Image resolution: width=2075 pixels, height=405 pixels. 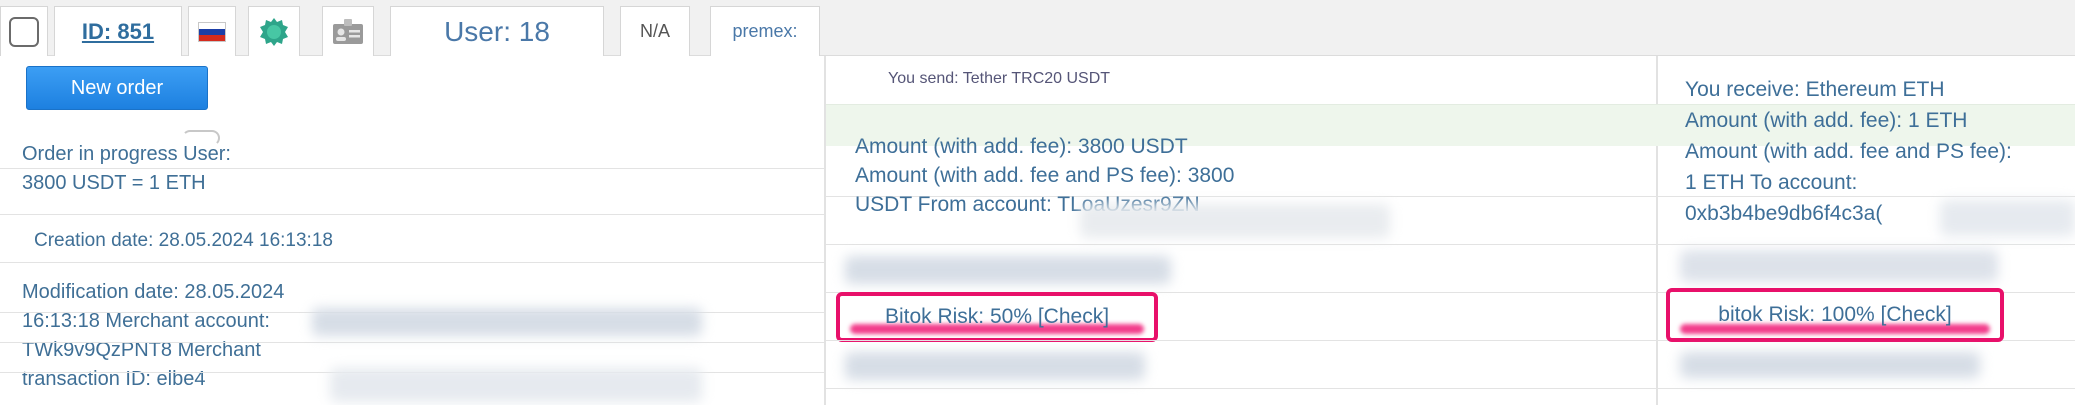 I want to click on order-id-link: ID: 851, so click(x=118, y=32).